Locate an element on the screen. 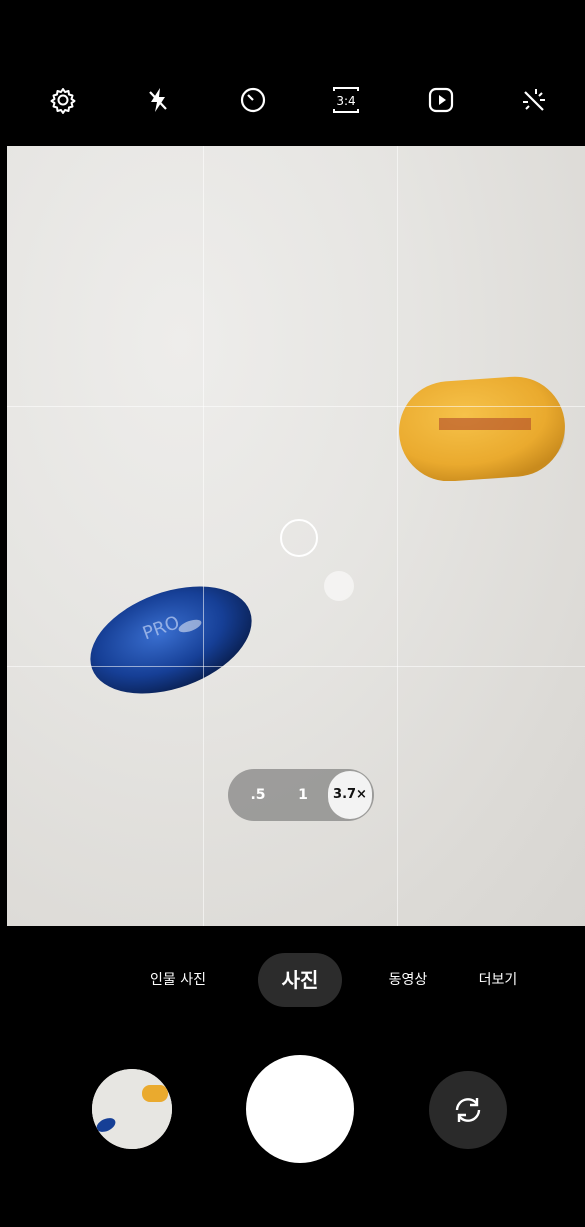  switch-camera-button is located at coordinates (468, 1110).